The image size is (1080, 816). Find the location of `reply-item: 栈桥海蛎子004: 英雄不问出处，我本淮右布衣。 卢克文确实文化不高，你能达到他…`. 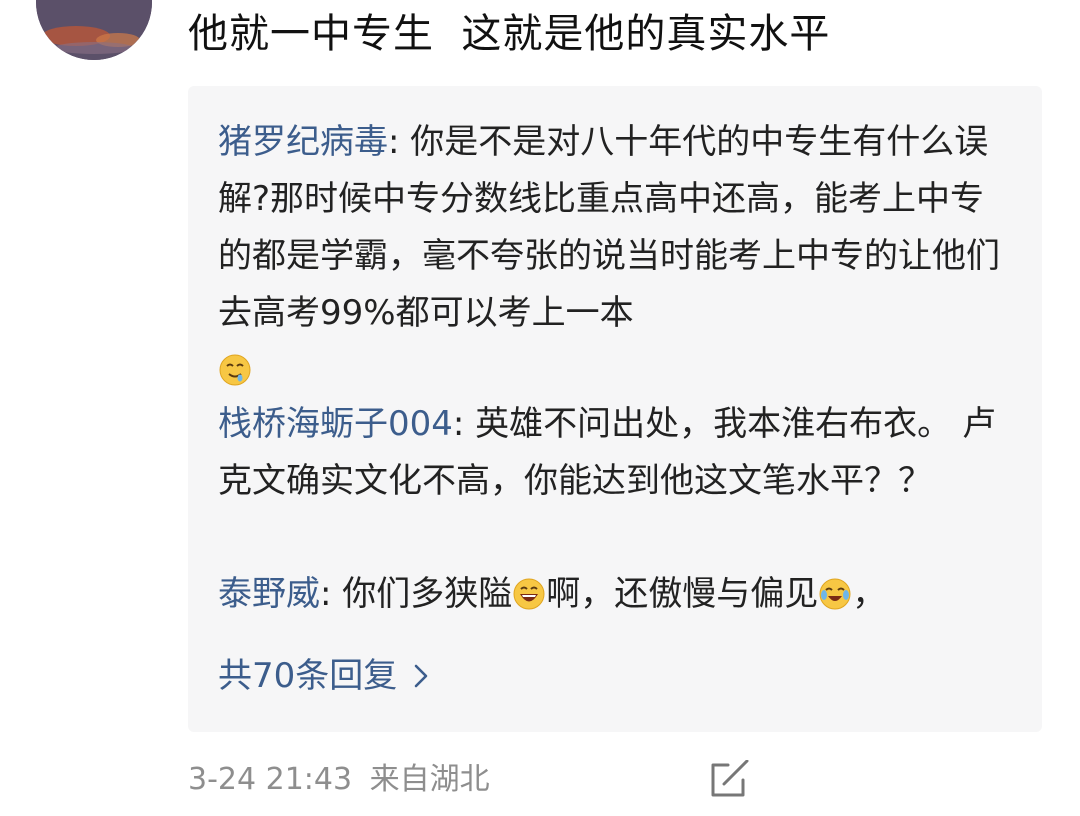

reply-item: 栈桥海蛎子004: 英雄不问出处，我本淮右布衣。 卢克文确实文化不高，你能达到他… is located at coordinates (618, 453).